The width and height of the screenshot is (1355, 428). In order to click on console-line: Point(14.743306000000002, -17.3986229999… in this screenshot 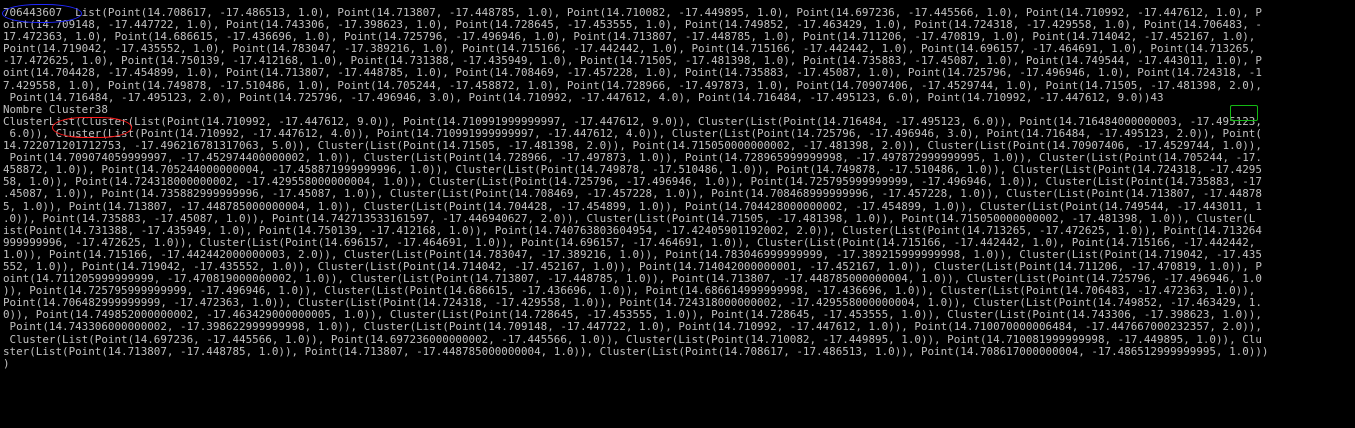, I will do `click(632, 327)`.